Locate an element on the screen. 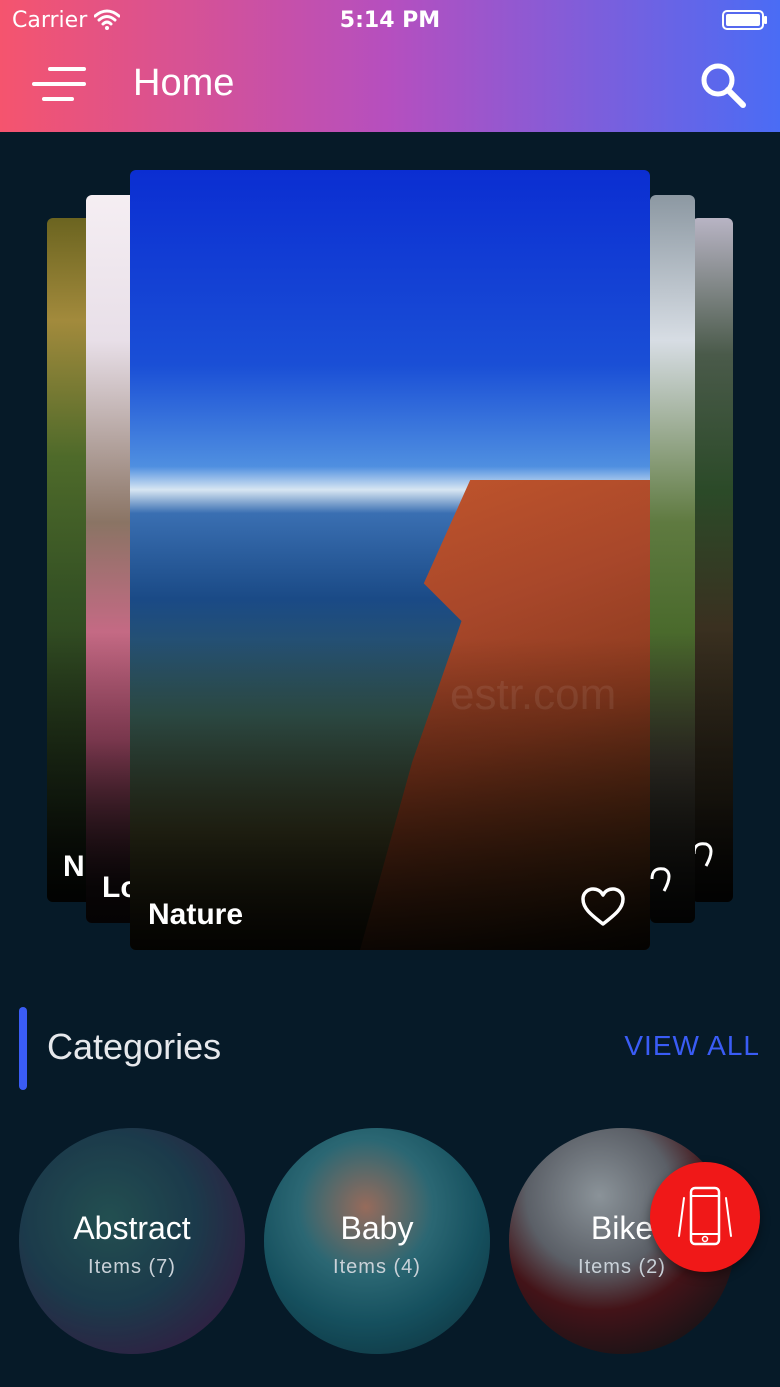  card-label: N is located at coordinates (74, 866).